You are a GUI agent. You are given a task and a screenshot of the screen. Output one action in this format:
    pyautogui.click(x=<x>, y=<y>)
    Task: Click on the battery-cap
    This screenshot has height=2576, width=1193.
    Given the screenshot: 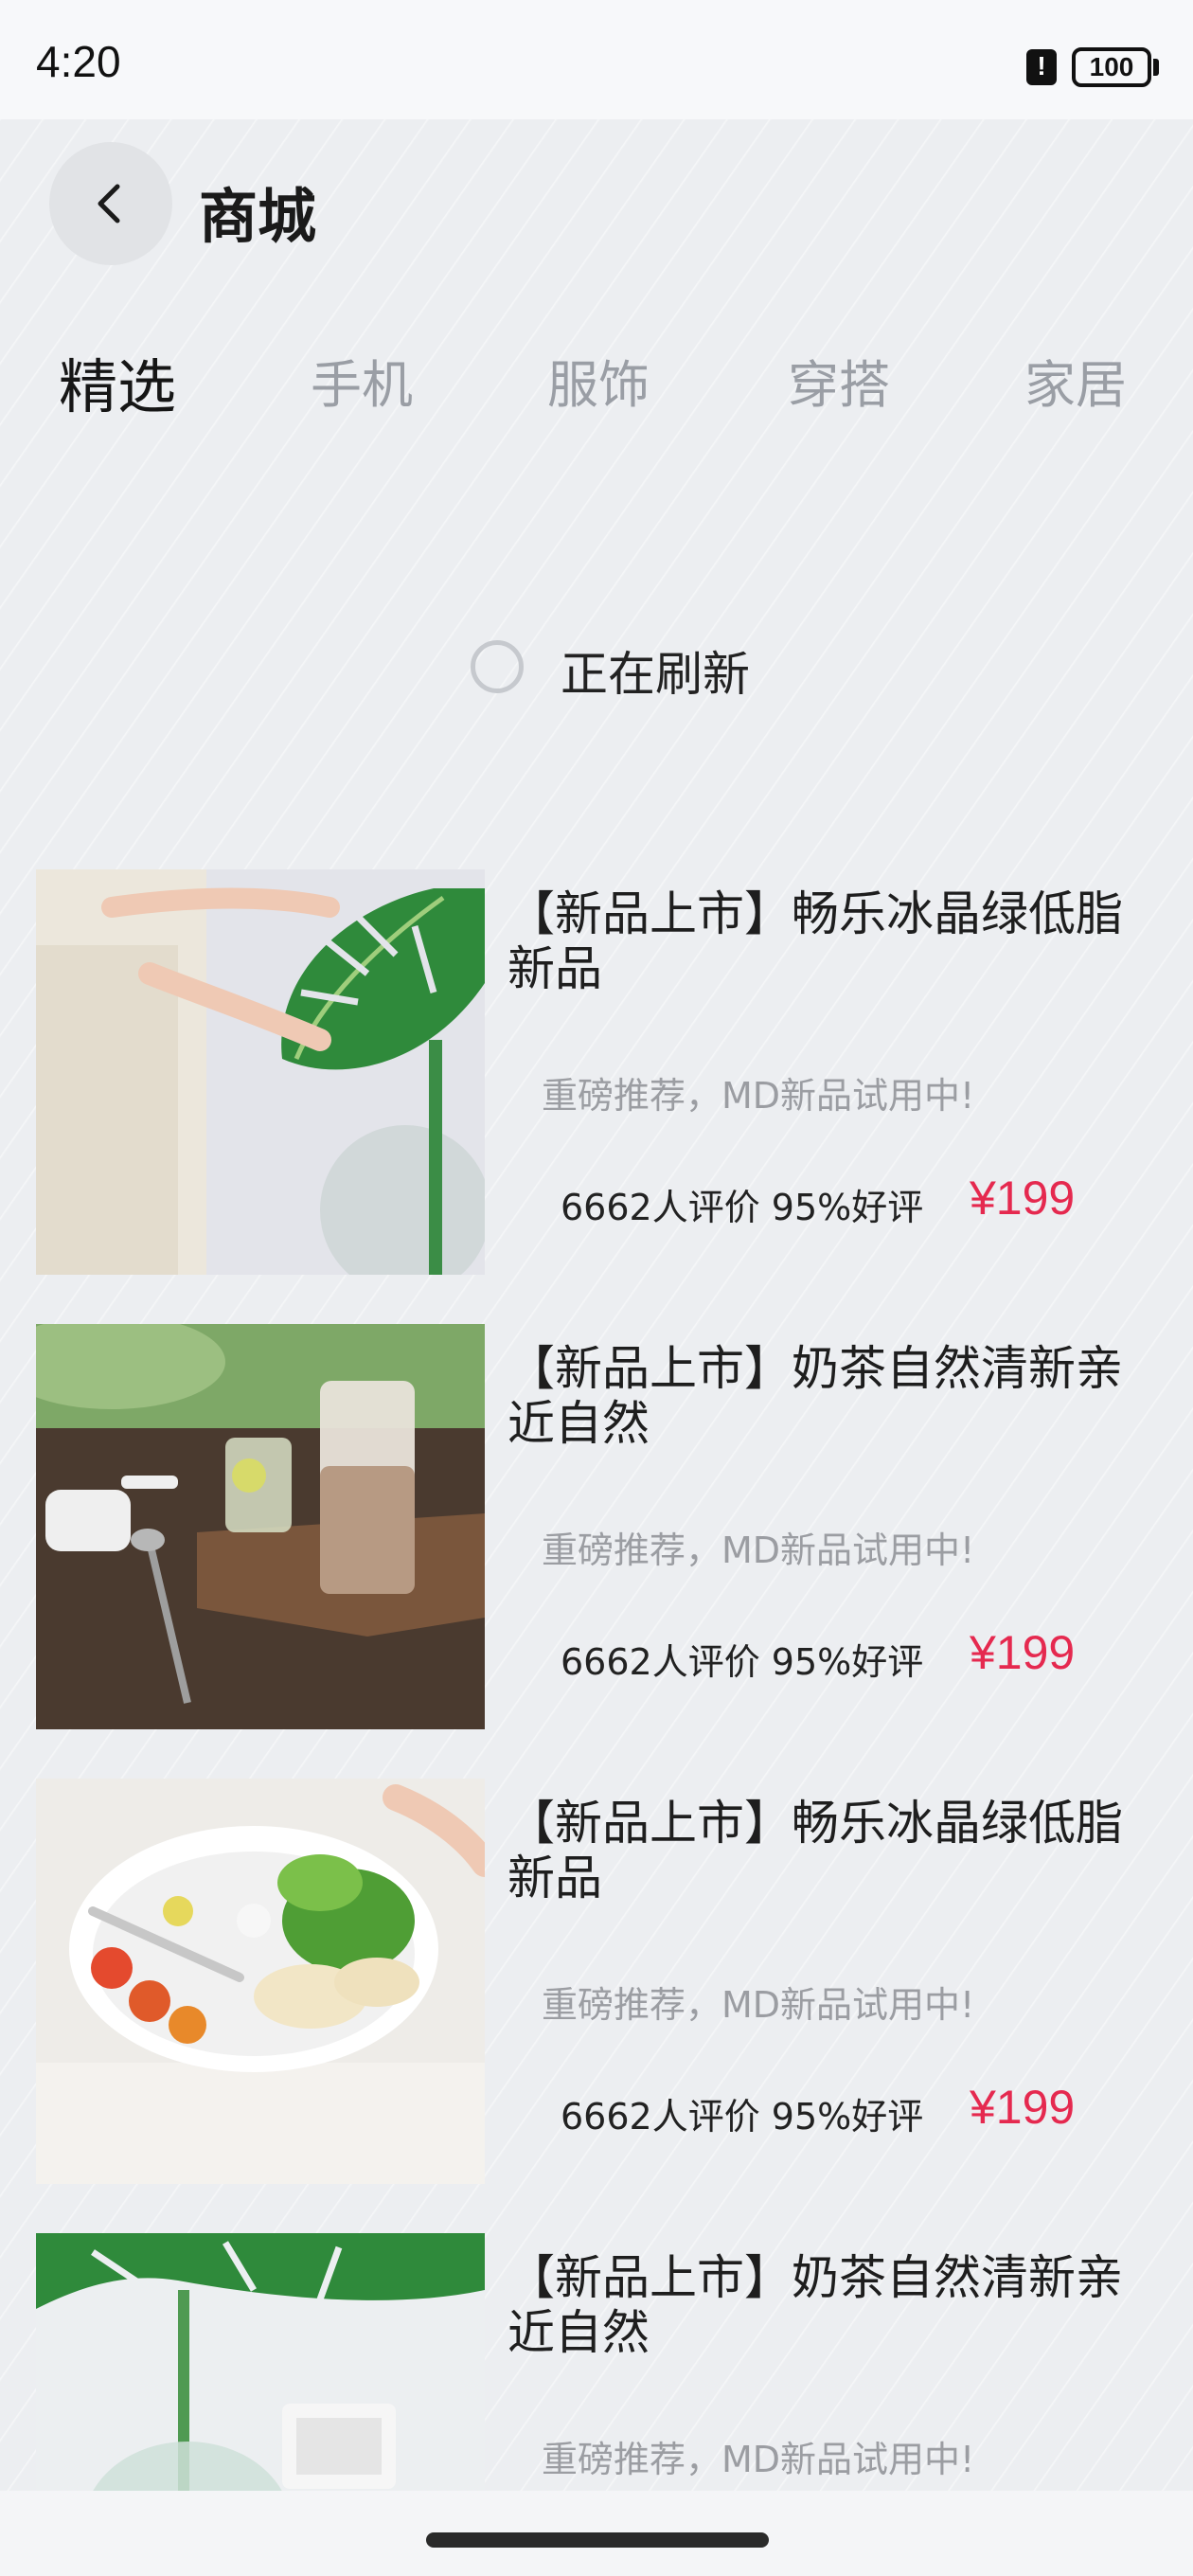 What is the action you would take?
    pyautogui.click(x=1156, y=67)
    